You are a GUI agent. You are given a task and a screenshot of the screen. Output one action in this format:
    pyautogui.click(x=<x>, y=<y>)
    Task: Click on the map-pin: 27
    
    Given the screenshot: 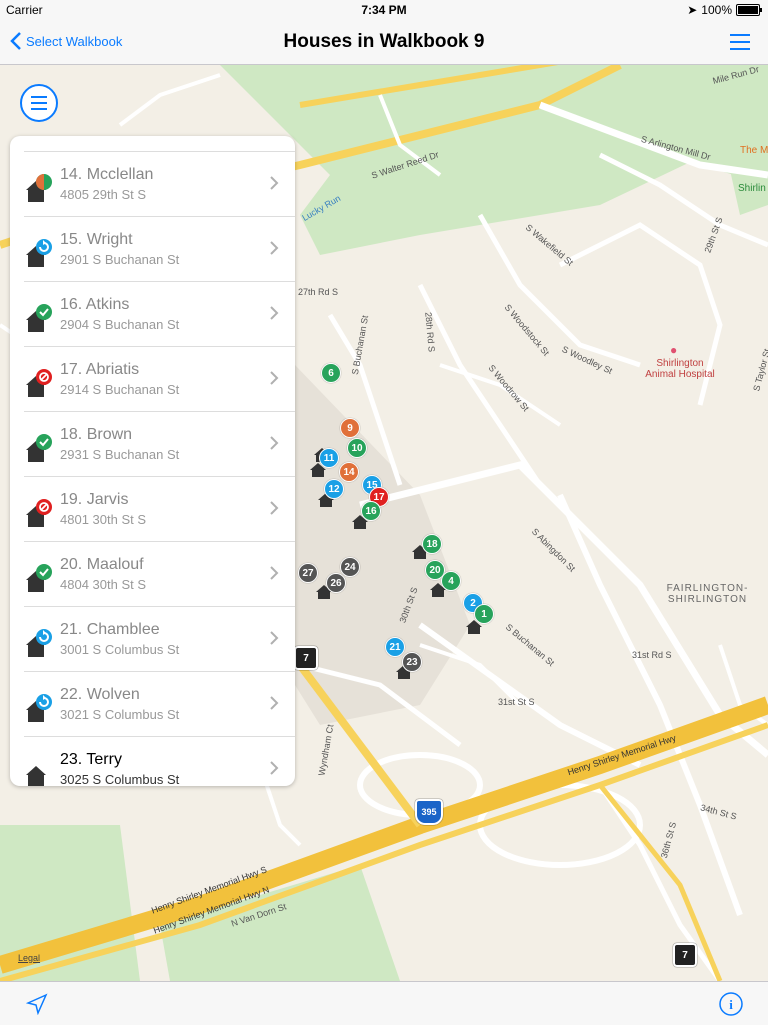 What is the action you would take?
    pyautogui.click(x=308, y=573)
    